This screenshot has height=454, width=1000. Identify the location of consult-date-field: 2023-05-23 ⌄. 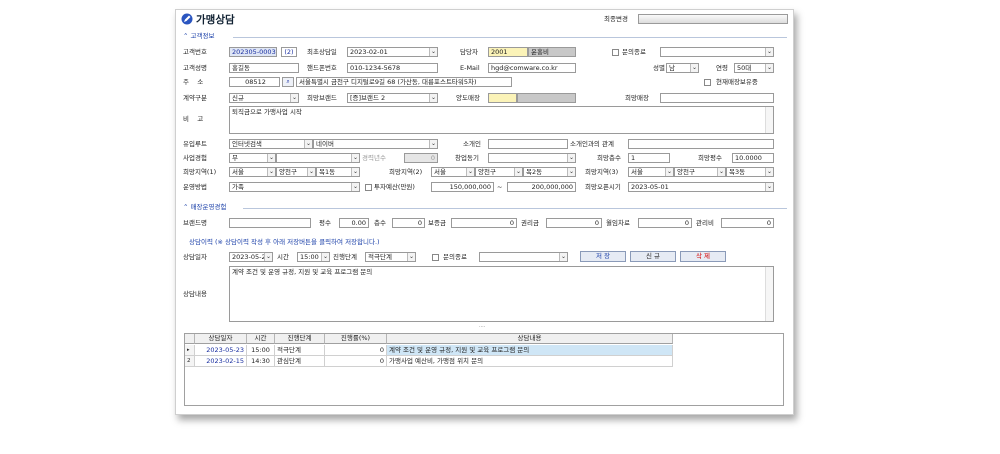
(251, 257).